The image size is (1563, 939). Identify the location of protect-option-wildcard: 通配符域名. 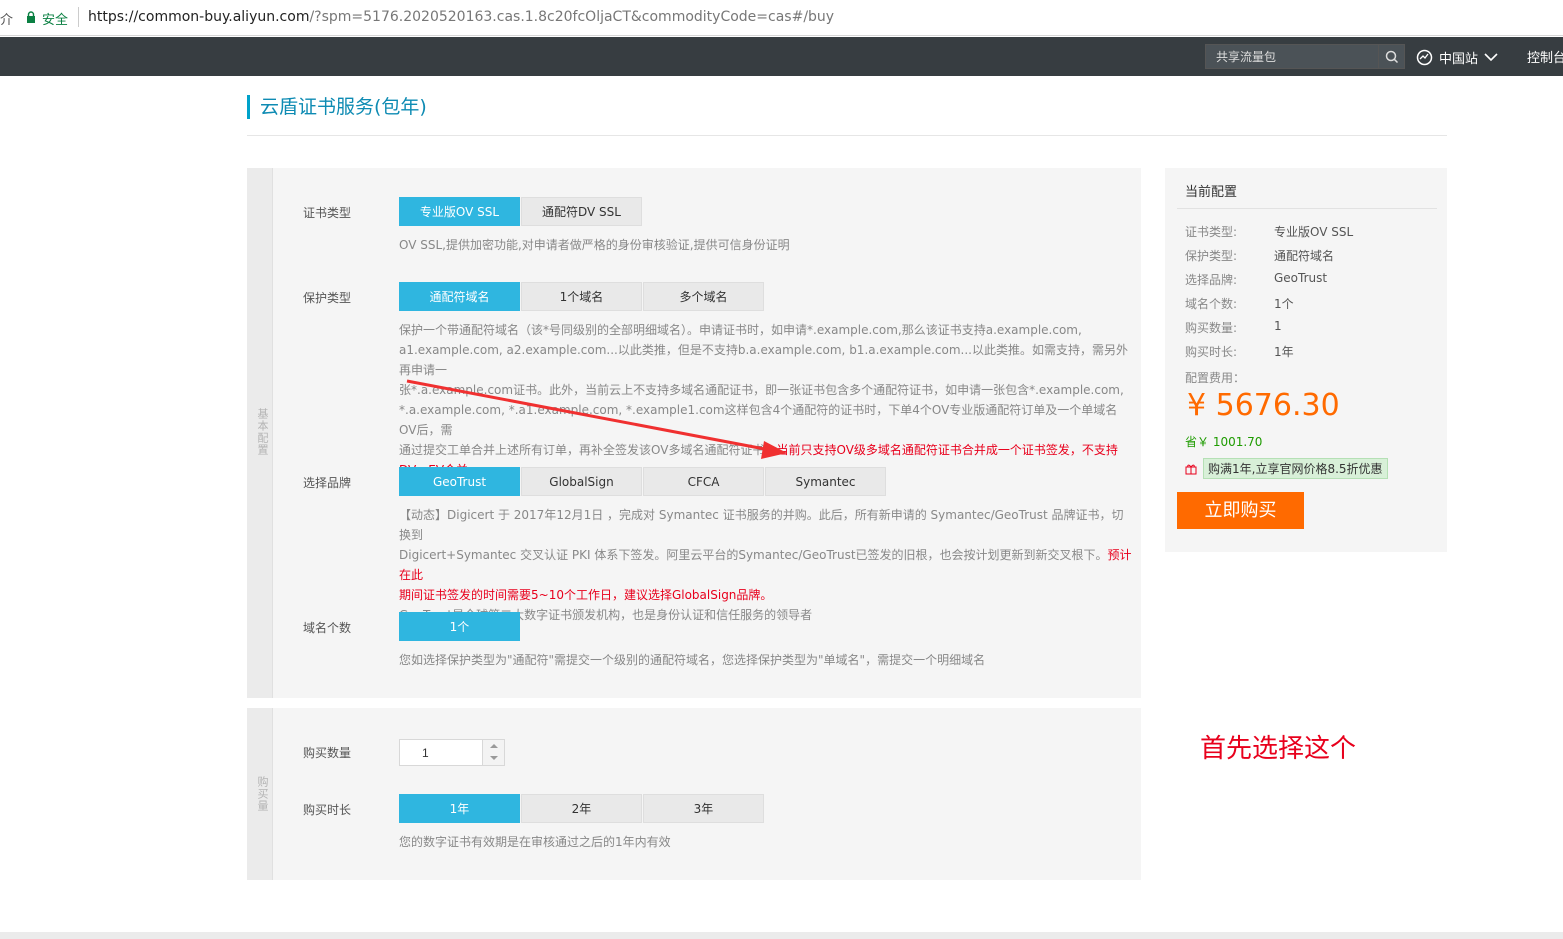
(459, 296).